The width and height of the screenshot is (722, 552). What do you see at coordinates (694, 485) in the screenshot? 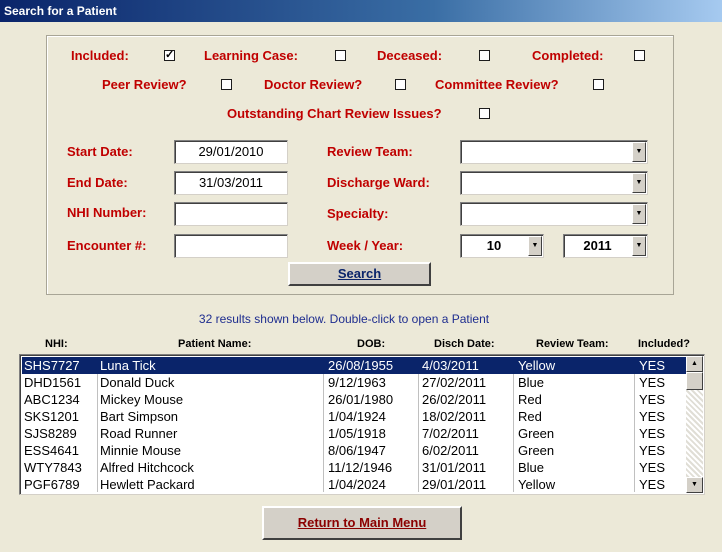
I see `scroll-down-icon: ▼` at bounding box center [694, 485].